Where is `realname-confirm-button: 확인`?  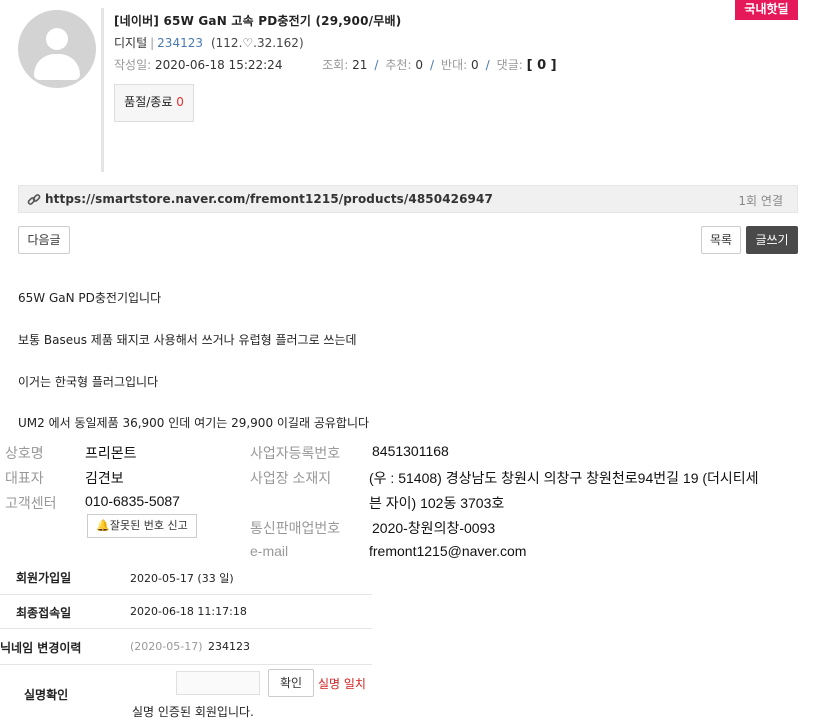
realname-confirm-button: 확인 is located at coordinates (291, 683).